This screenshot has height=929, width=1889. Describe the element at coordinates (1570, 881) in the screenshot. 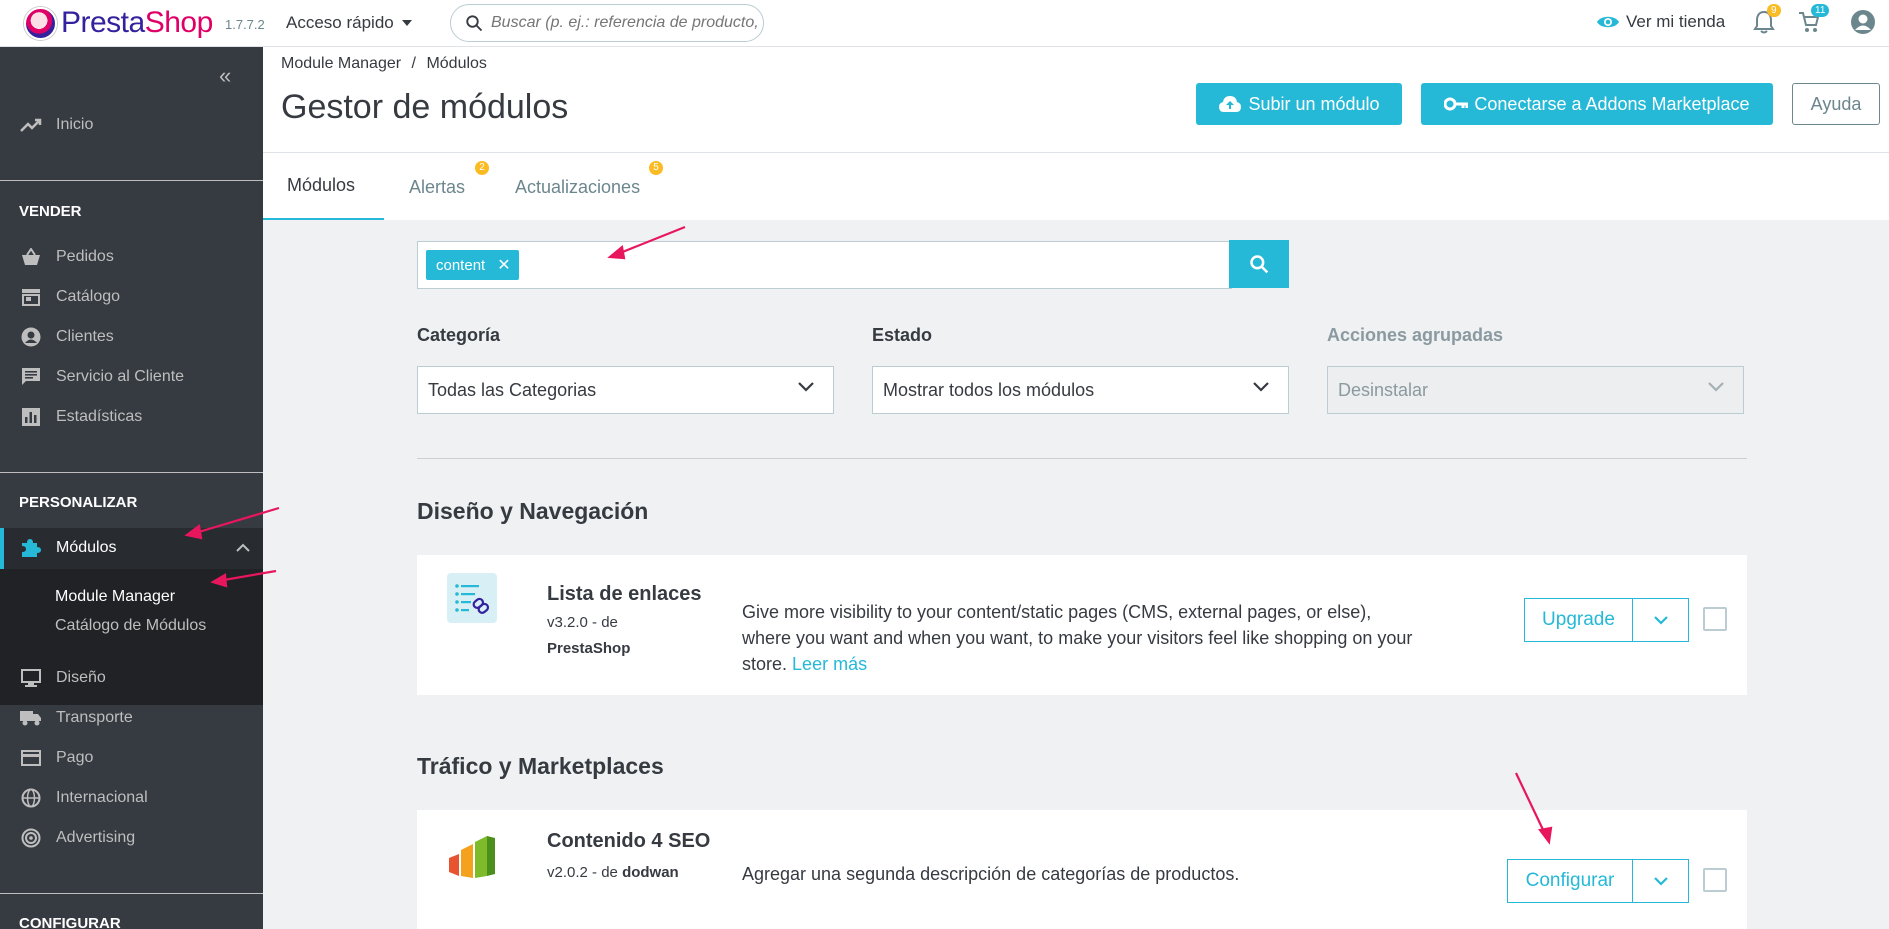

I see `configure-button: Configurar` at that location.